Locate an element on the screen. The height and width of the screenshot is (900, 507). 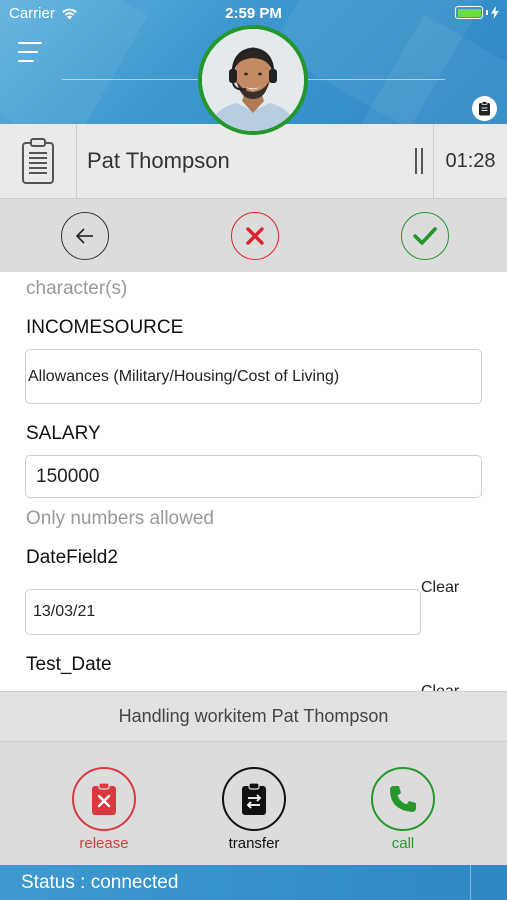
handling-text: Handling workitem Pat Thompson is located at coordinates (253, 716).